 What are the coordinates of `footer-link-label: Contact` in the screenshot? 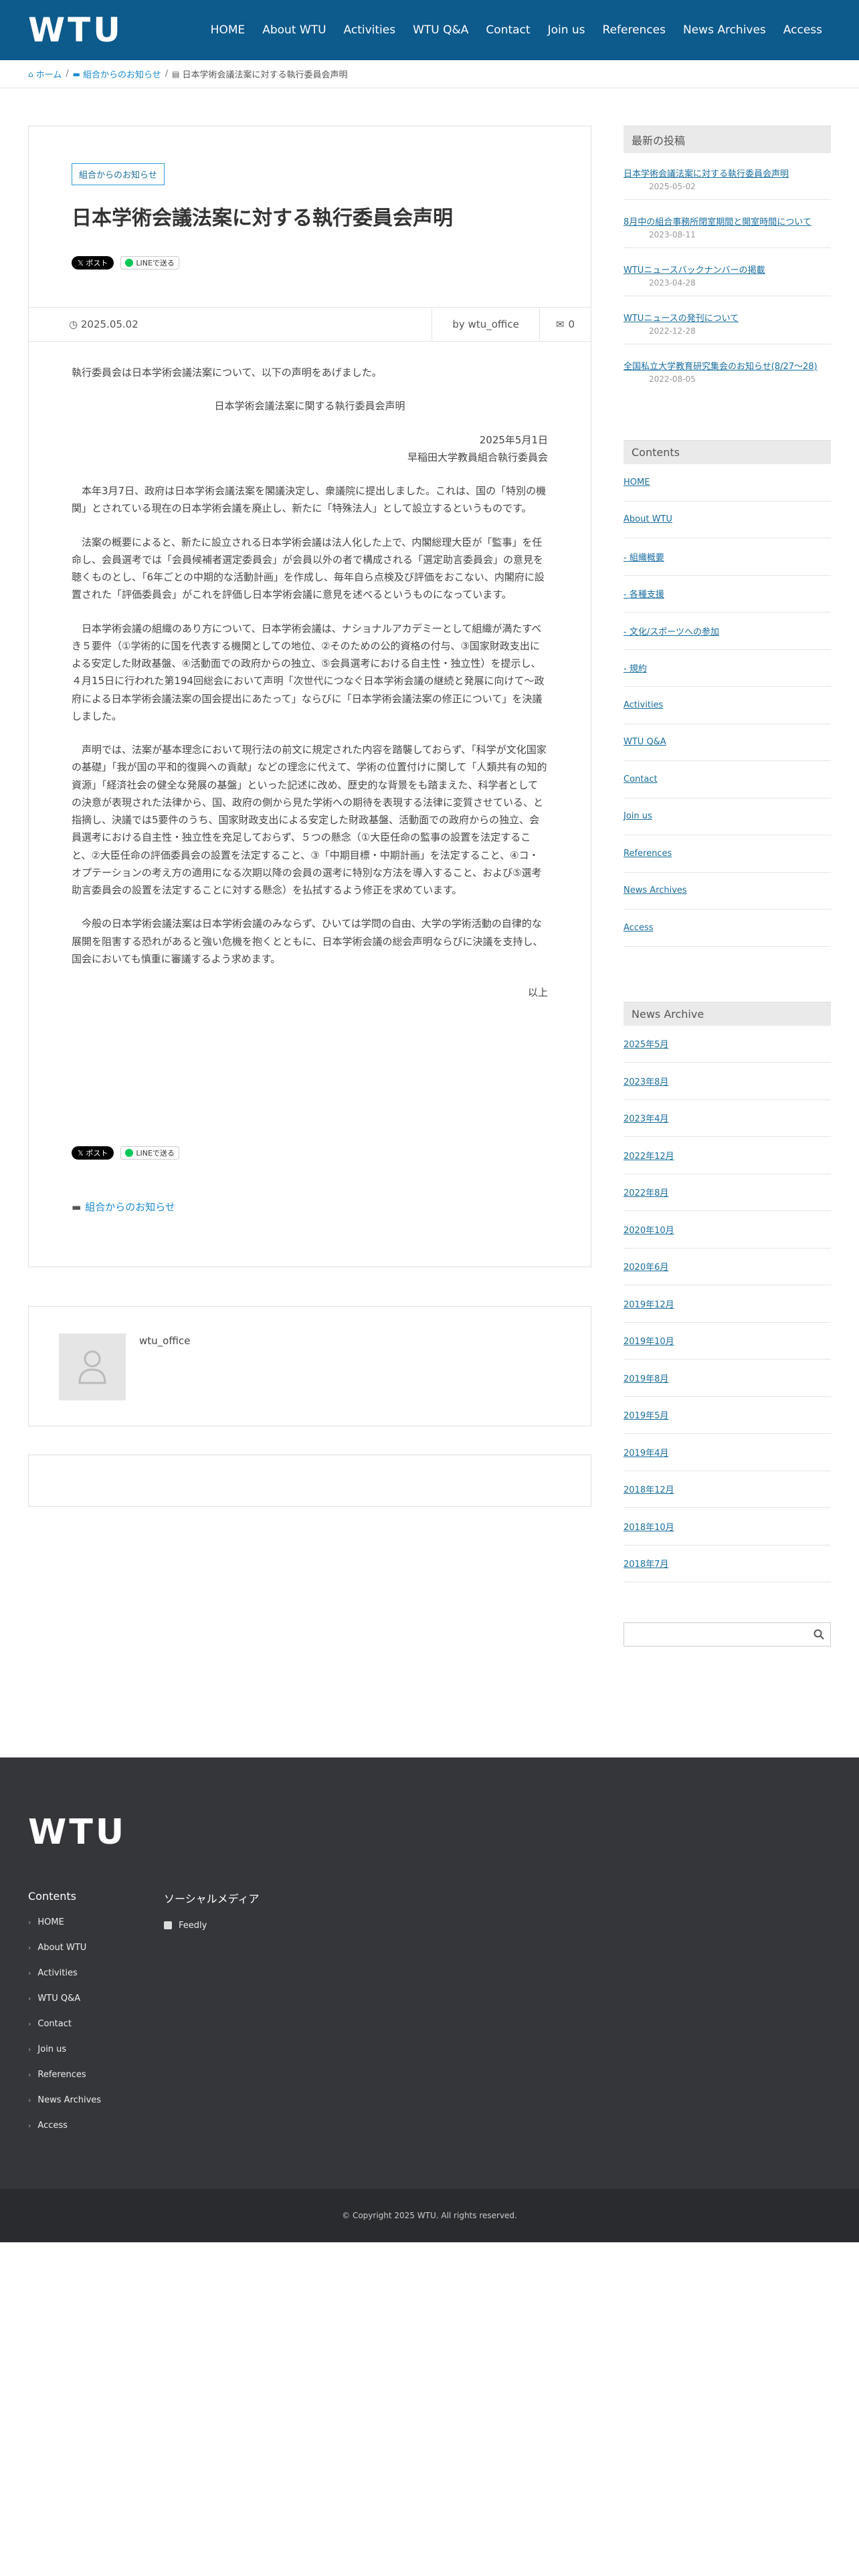 It's located at (54, 2023).